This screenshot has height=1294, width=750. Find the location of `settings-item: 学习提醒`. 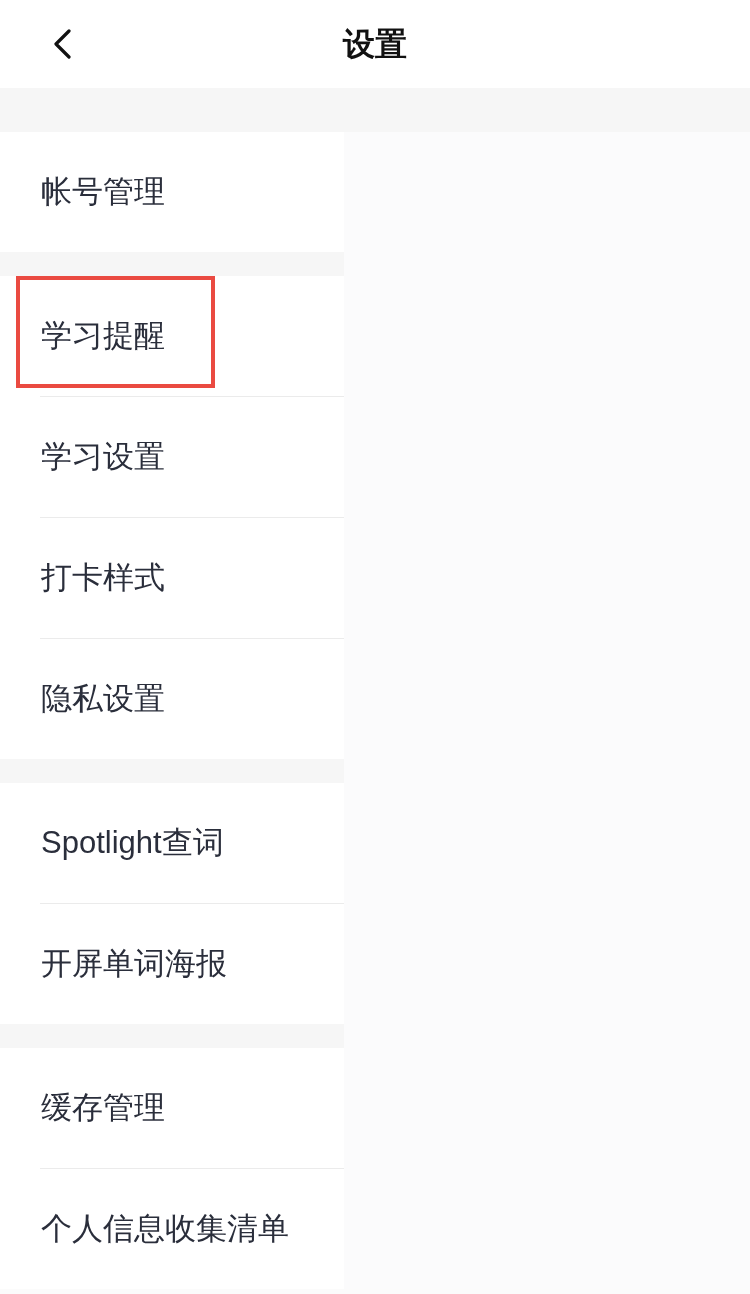

settings-item: 学习提醒 is located at coordinates (103, 336).